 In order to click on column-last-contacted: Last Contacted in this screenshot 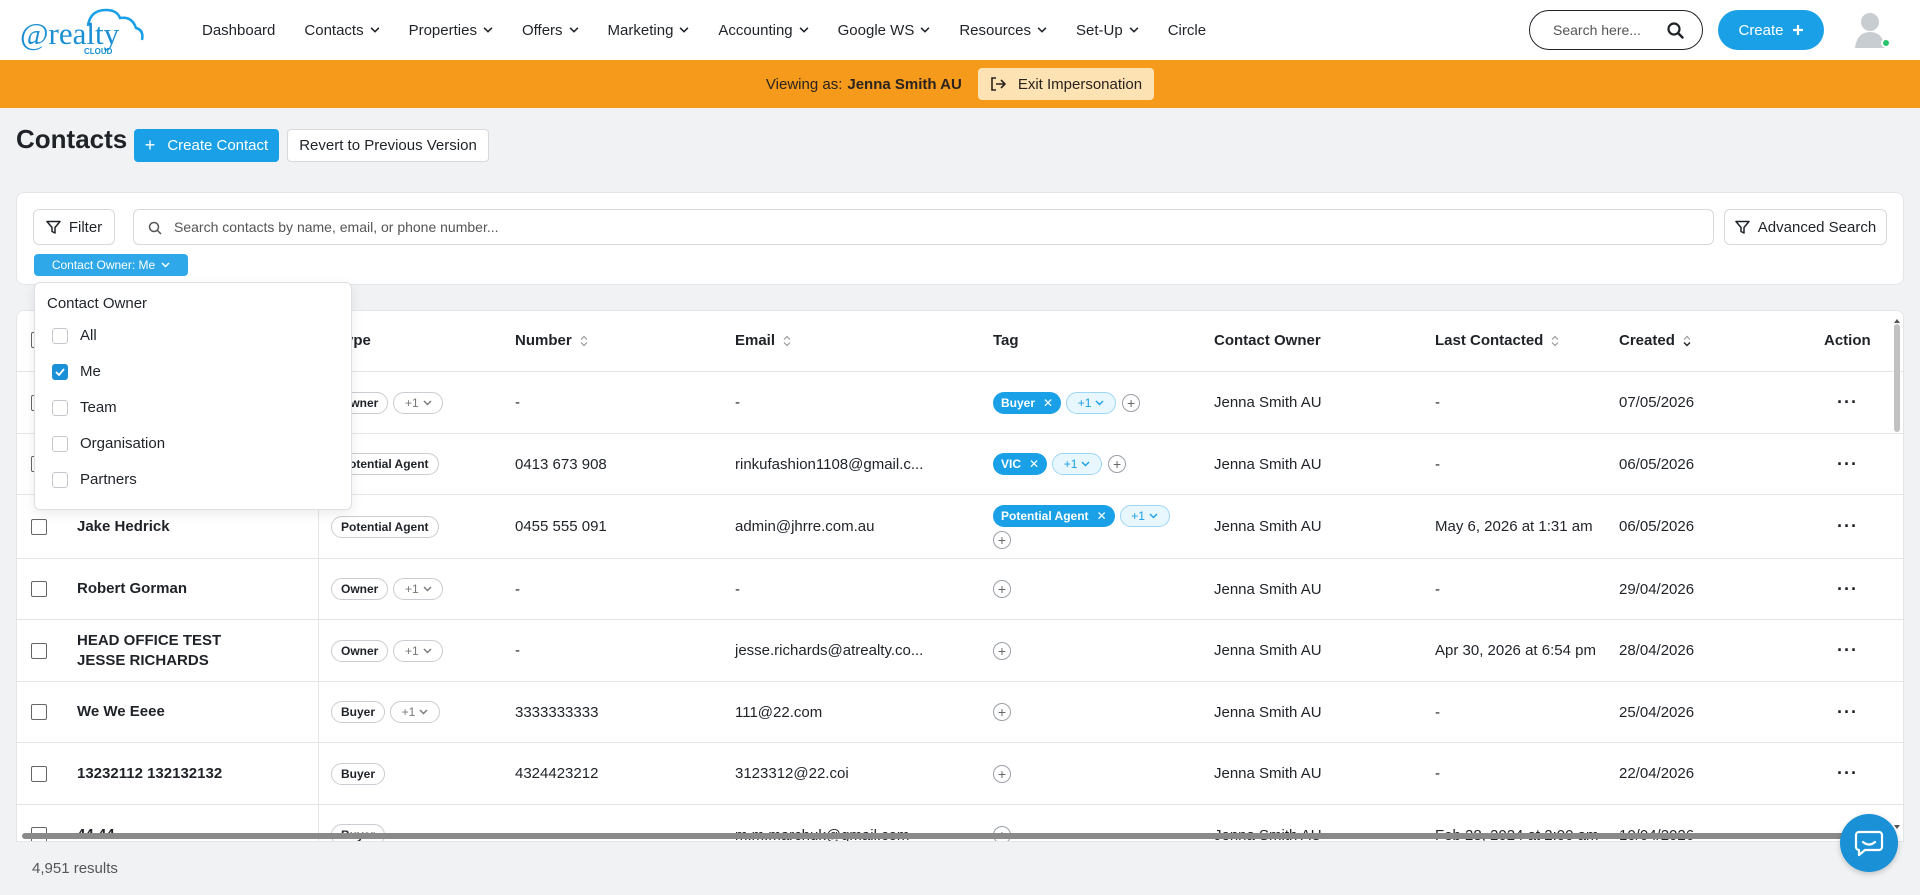, I will do `click(1497, 340)`.